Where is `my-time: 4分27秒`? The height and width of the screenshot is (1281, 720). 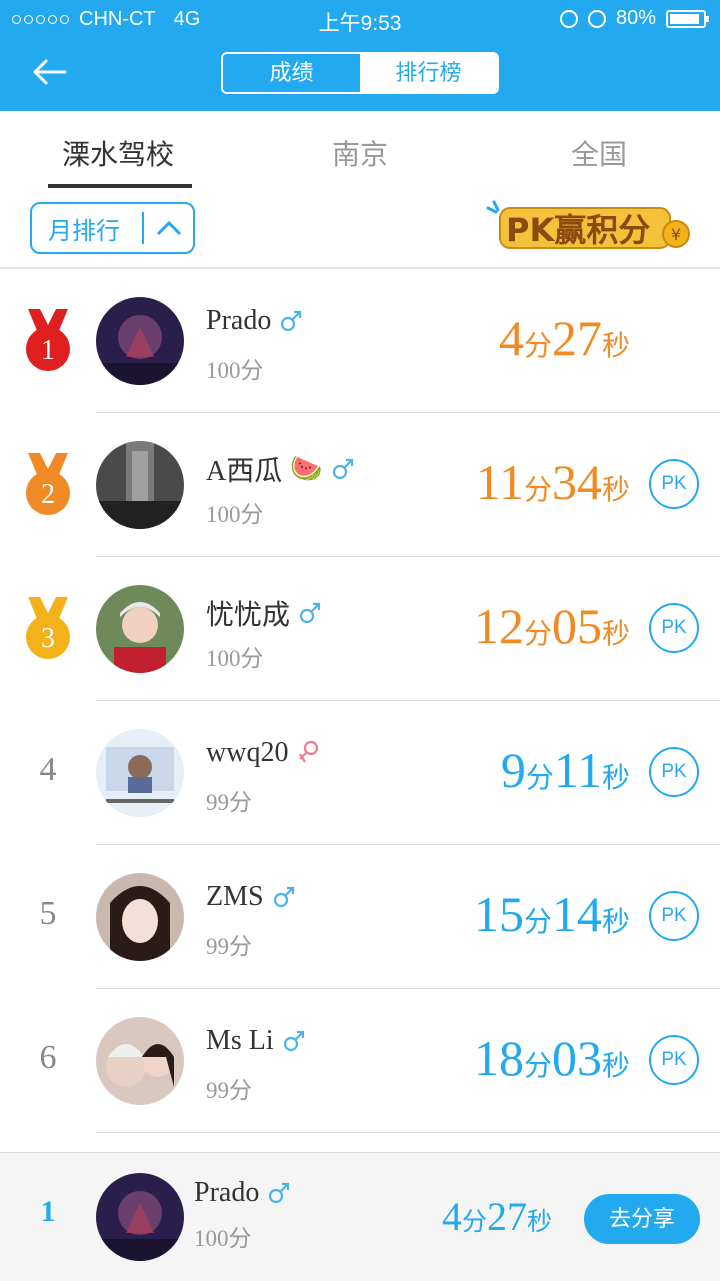 my-time: 4分27秒 is located at coordinates (496, 1216).